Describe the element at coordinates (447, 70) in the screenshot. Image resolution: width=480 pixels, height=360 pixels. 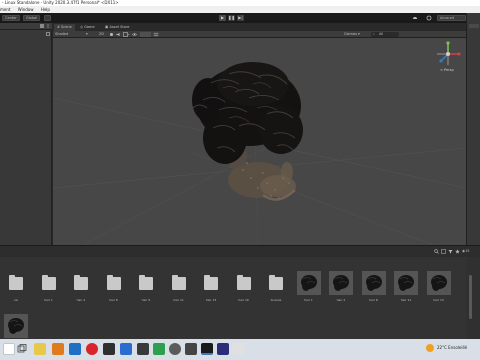
I see `perspective-label: < Persp` at that location.